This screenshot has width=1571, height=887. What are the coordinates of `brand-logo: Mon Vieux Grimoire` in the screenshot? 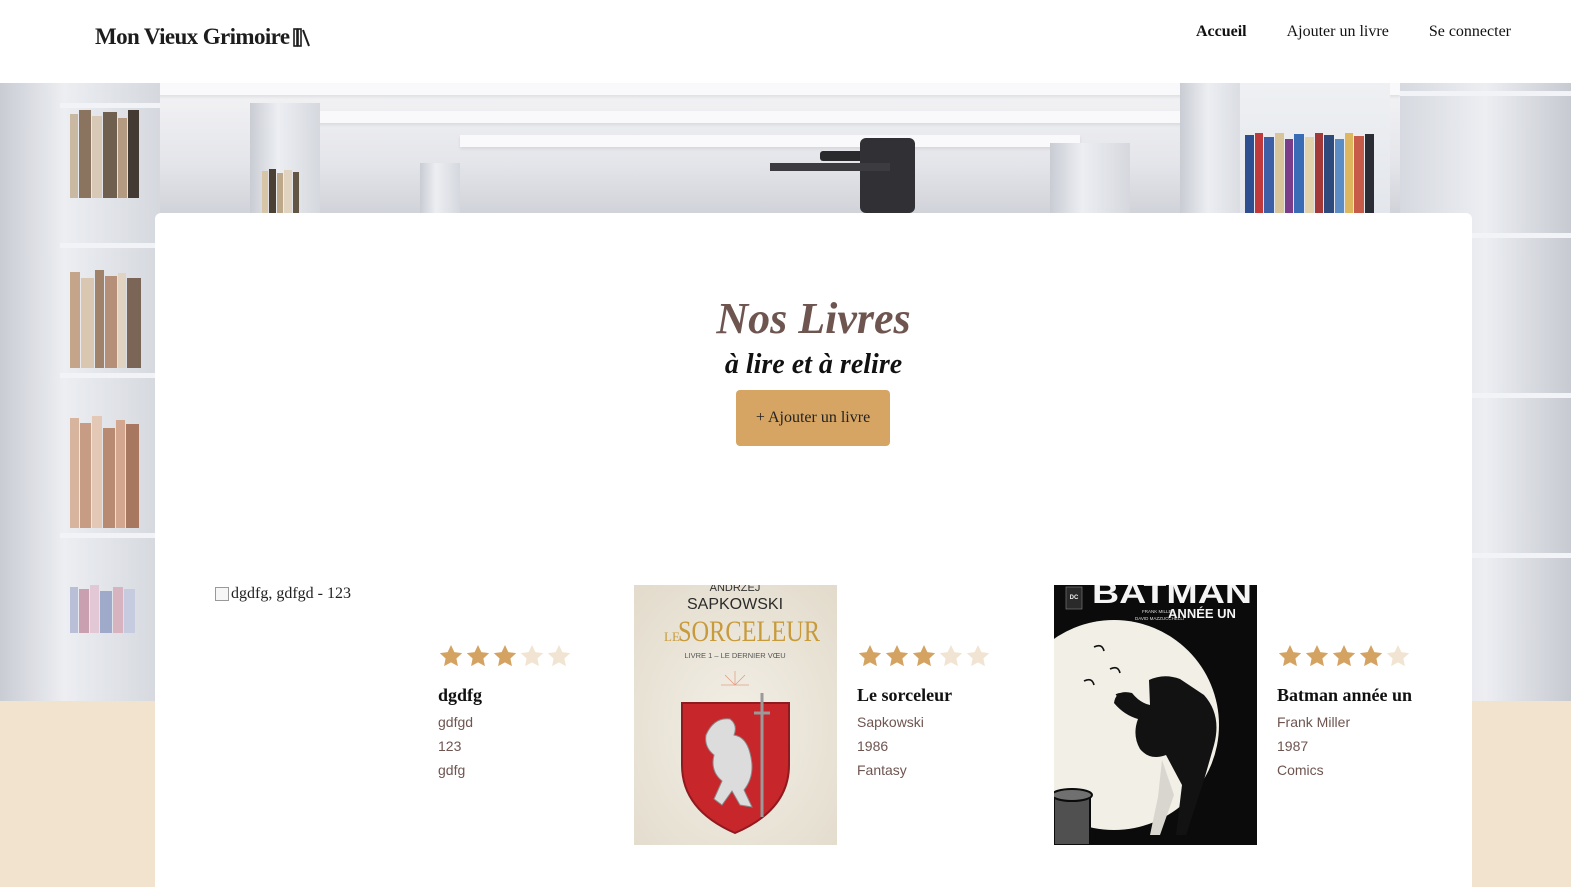 It's located at (203, 37).